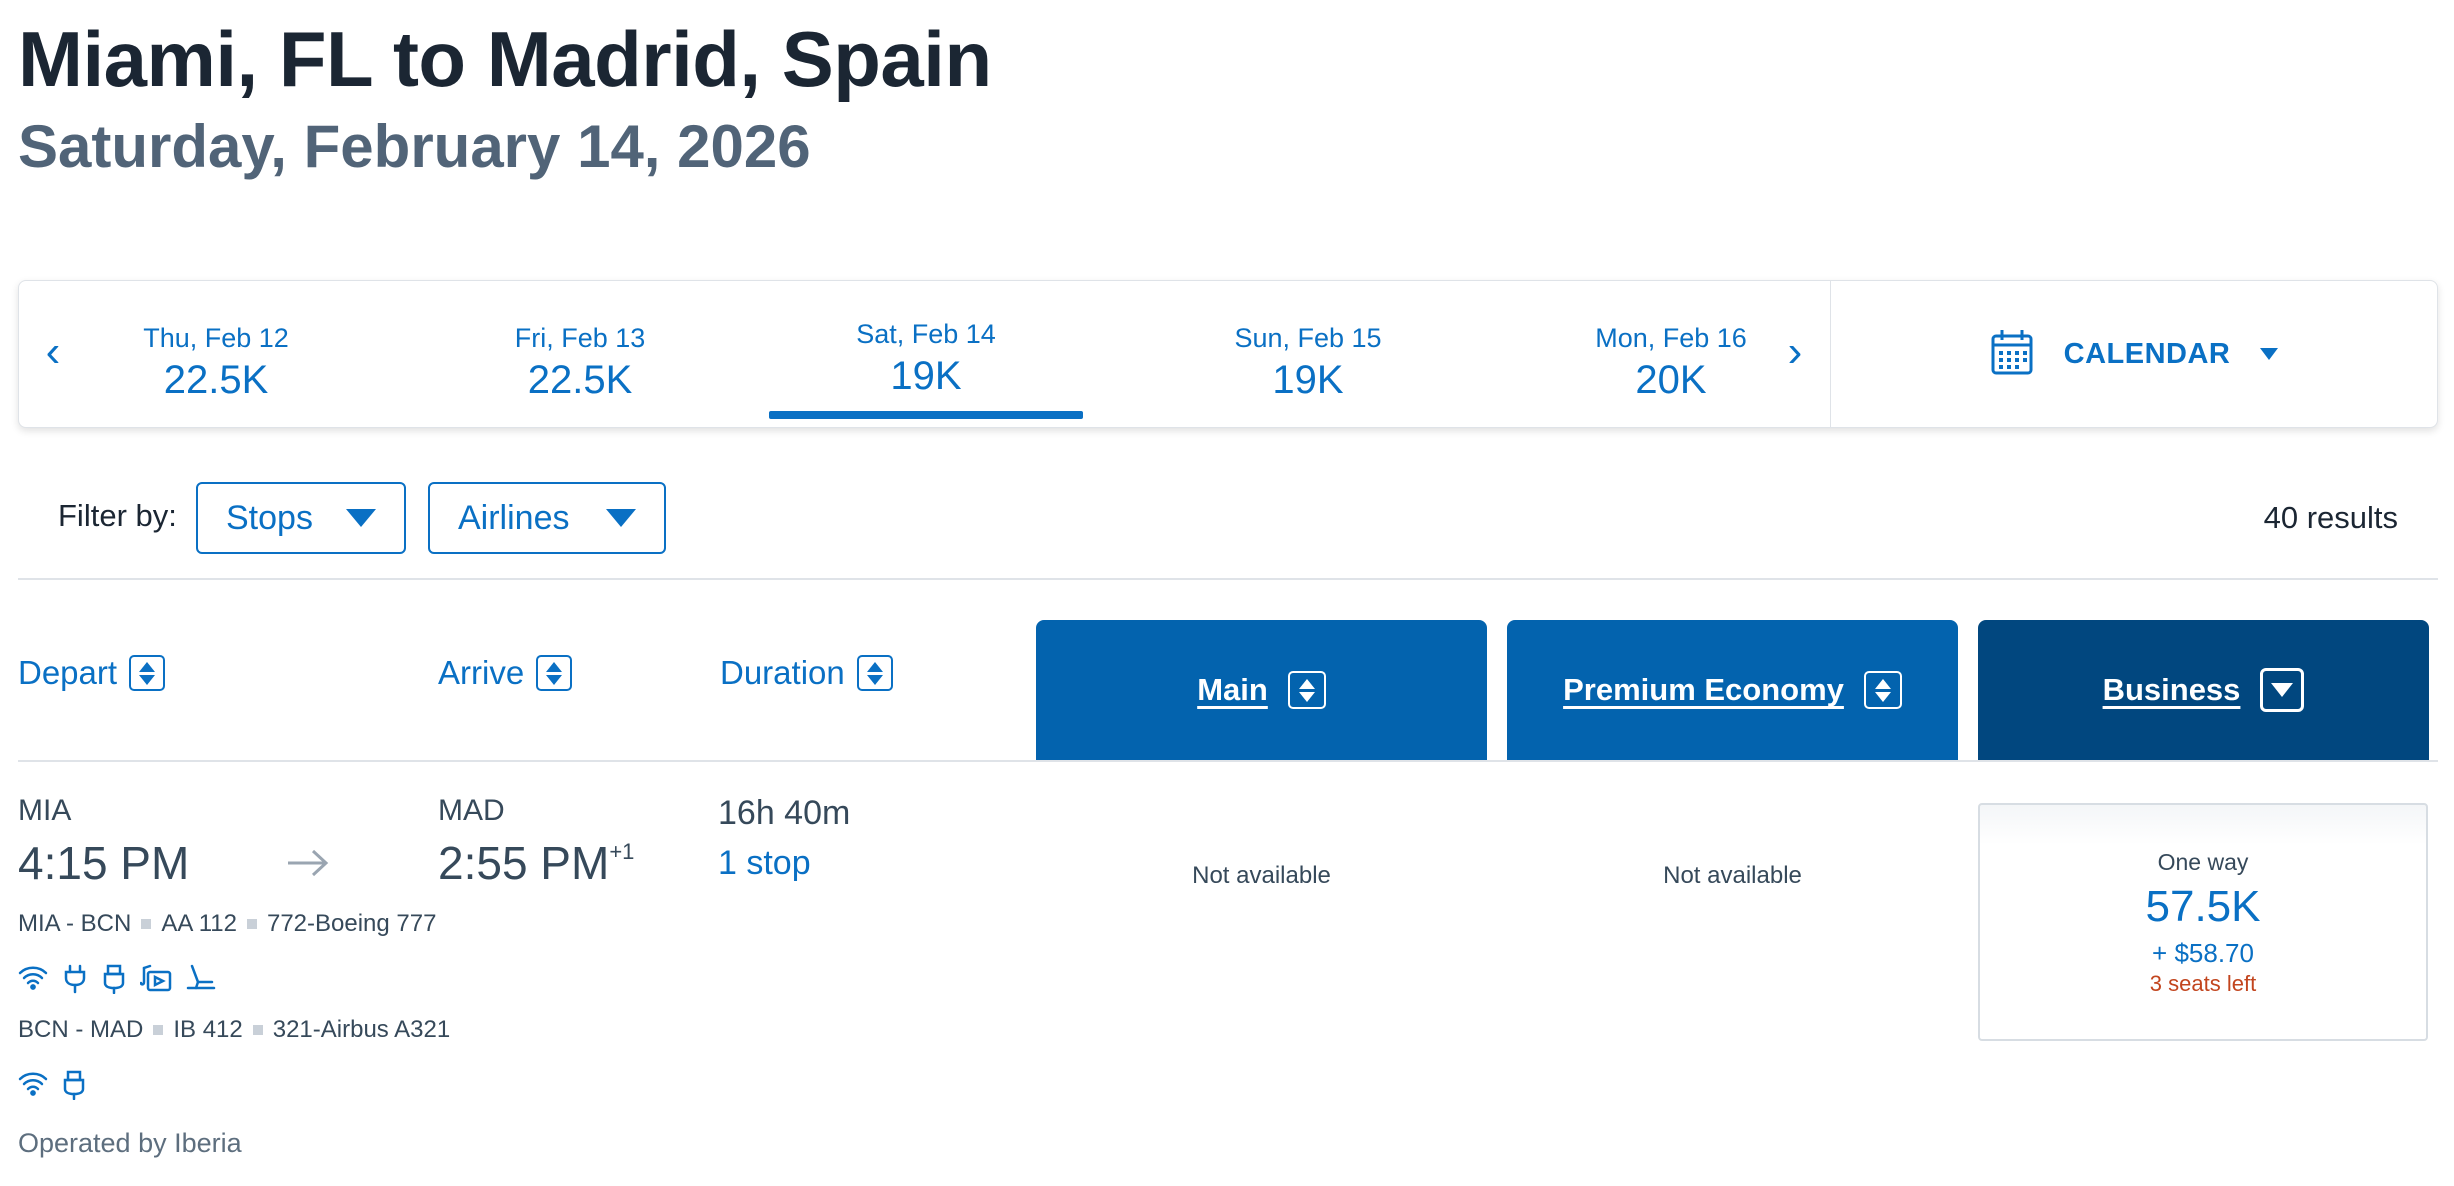 Image resolution: width=2454 pixels, height=1186 pixels. I want to click on premium-economy-fare-unavailable: Not available, so click(1732, 875).